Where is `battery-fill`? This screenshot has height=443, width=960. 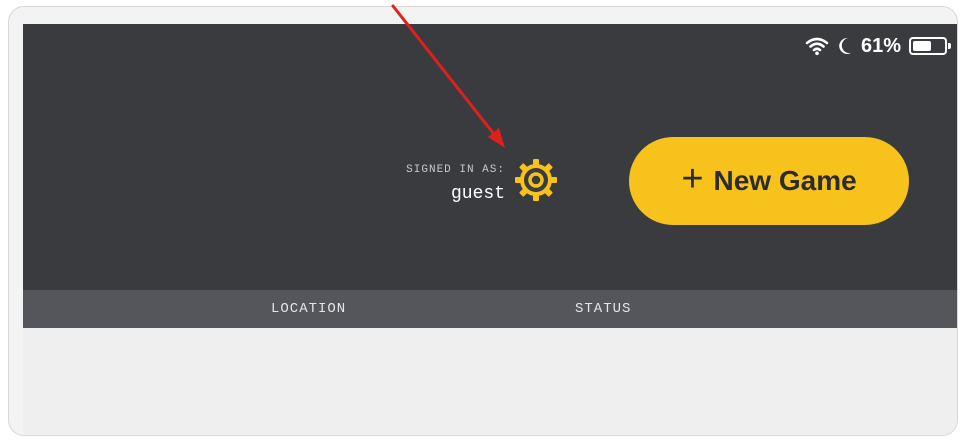
battery-fill is located at coordinates (922, 46).